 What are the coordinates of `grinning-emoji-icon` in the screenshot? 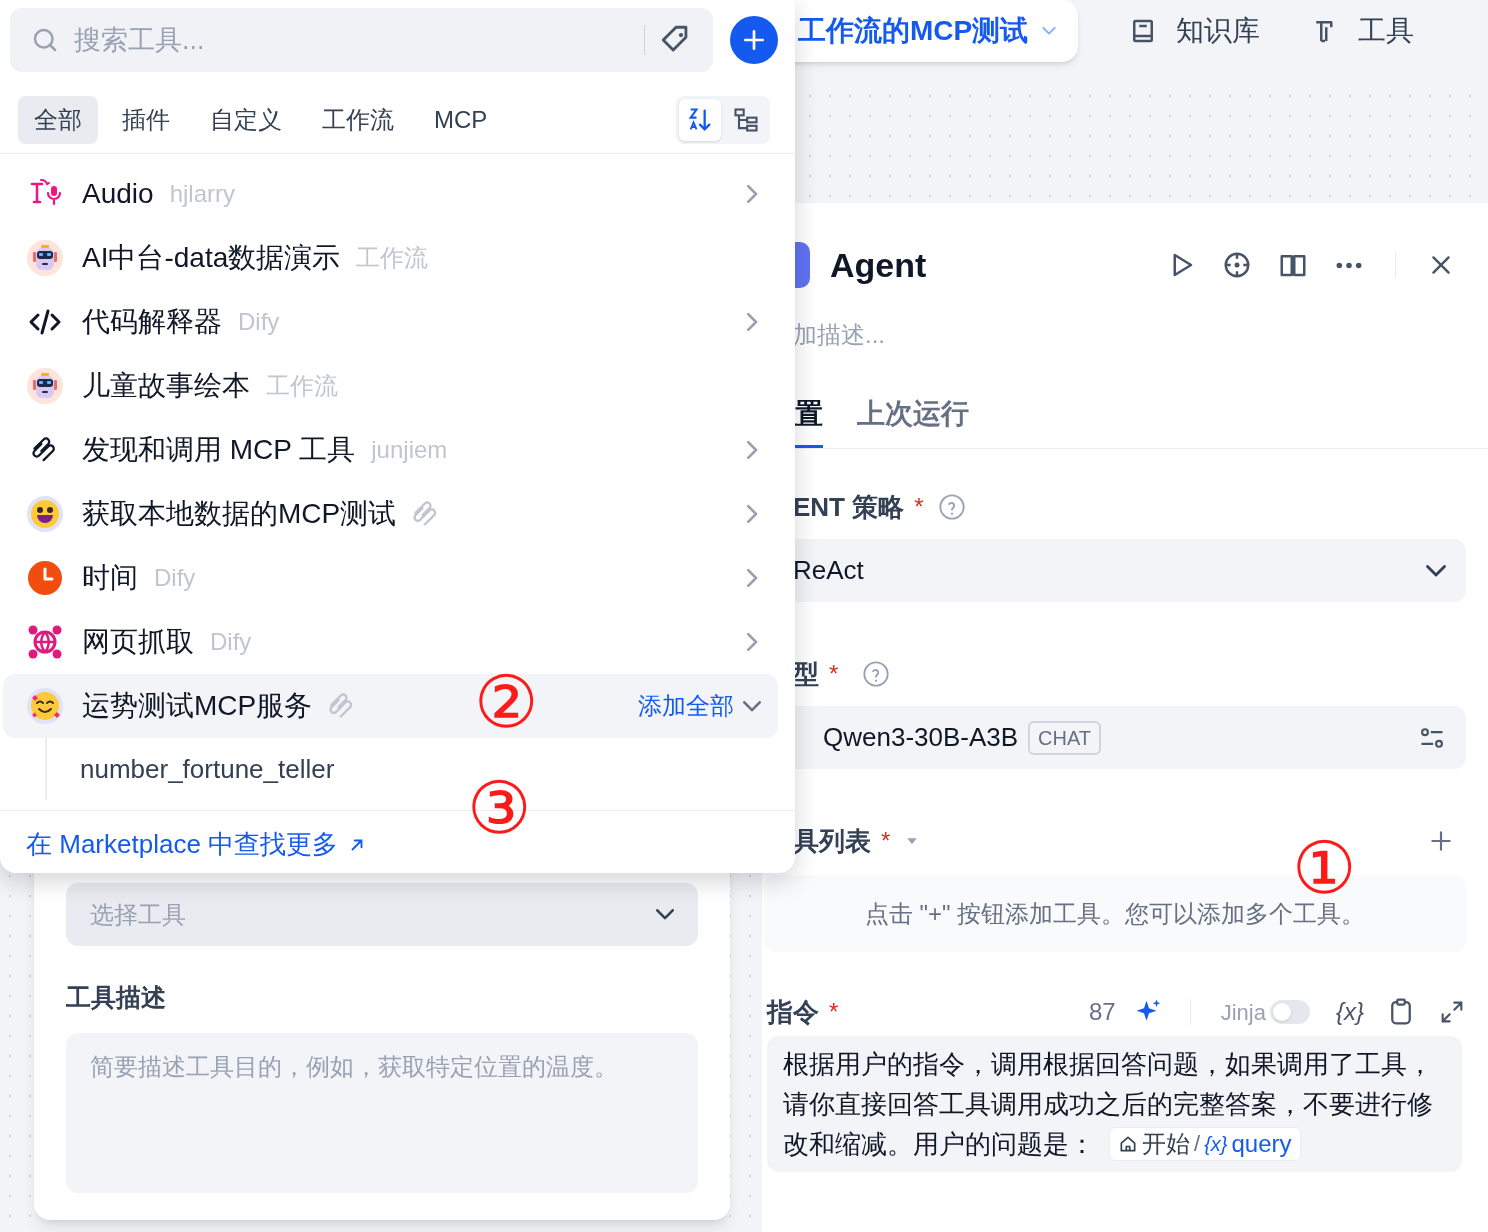 It's located at (45, 514).